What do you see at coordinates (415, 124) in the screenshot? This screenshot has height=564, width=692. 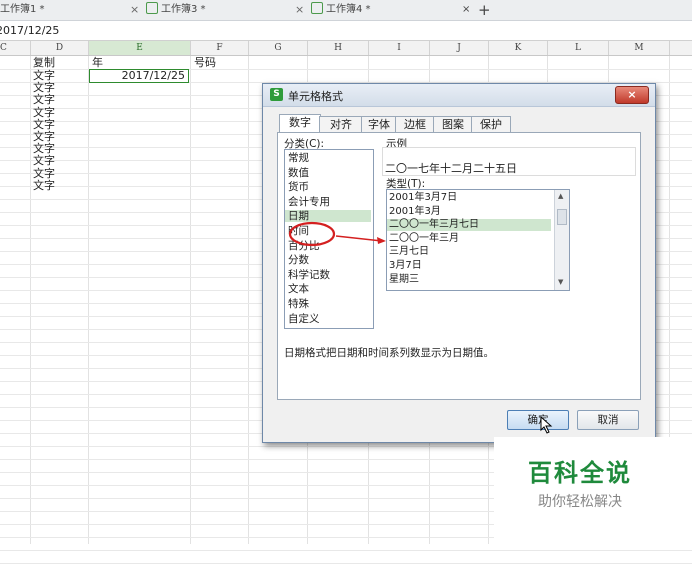 I see `tab-border: 边框` at bounding box center [415, 124].